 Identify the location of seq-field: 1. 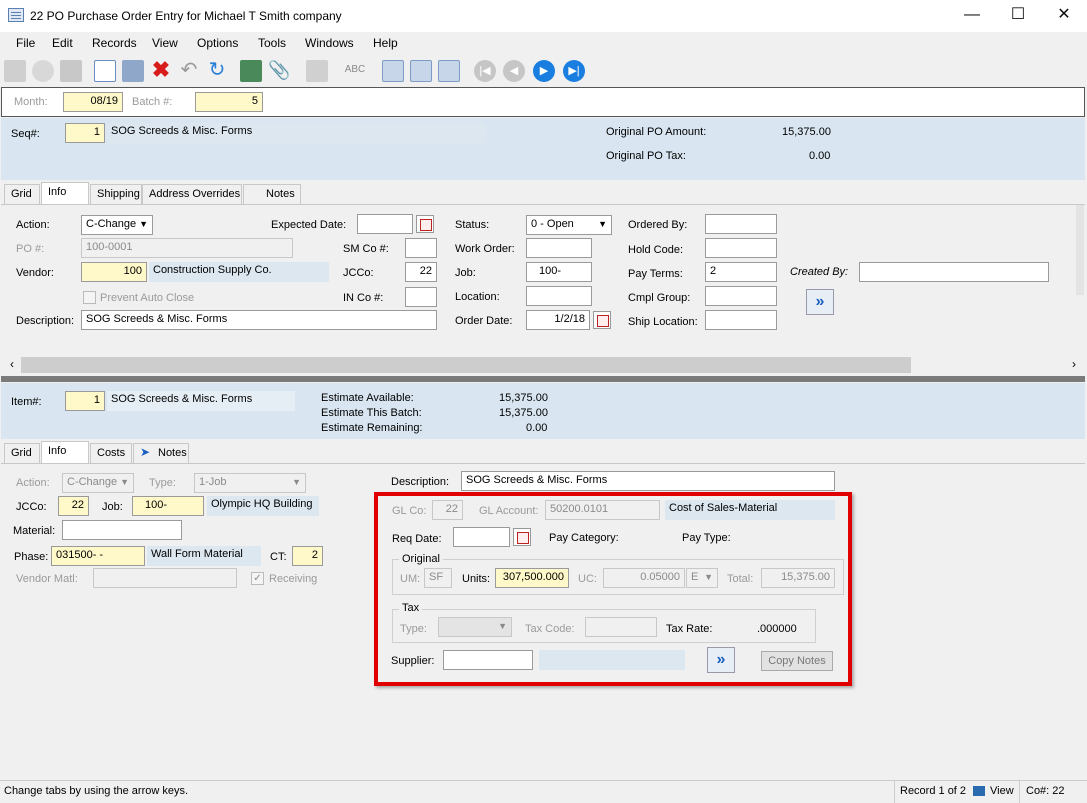
(85, 133).